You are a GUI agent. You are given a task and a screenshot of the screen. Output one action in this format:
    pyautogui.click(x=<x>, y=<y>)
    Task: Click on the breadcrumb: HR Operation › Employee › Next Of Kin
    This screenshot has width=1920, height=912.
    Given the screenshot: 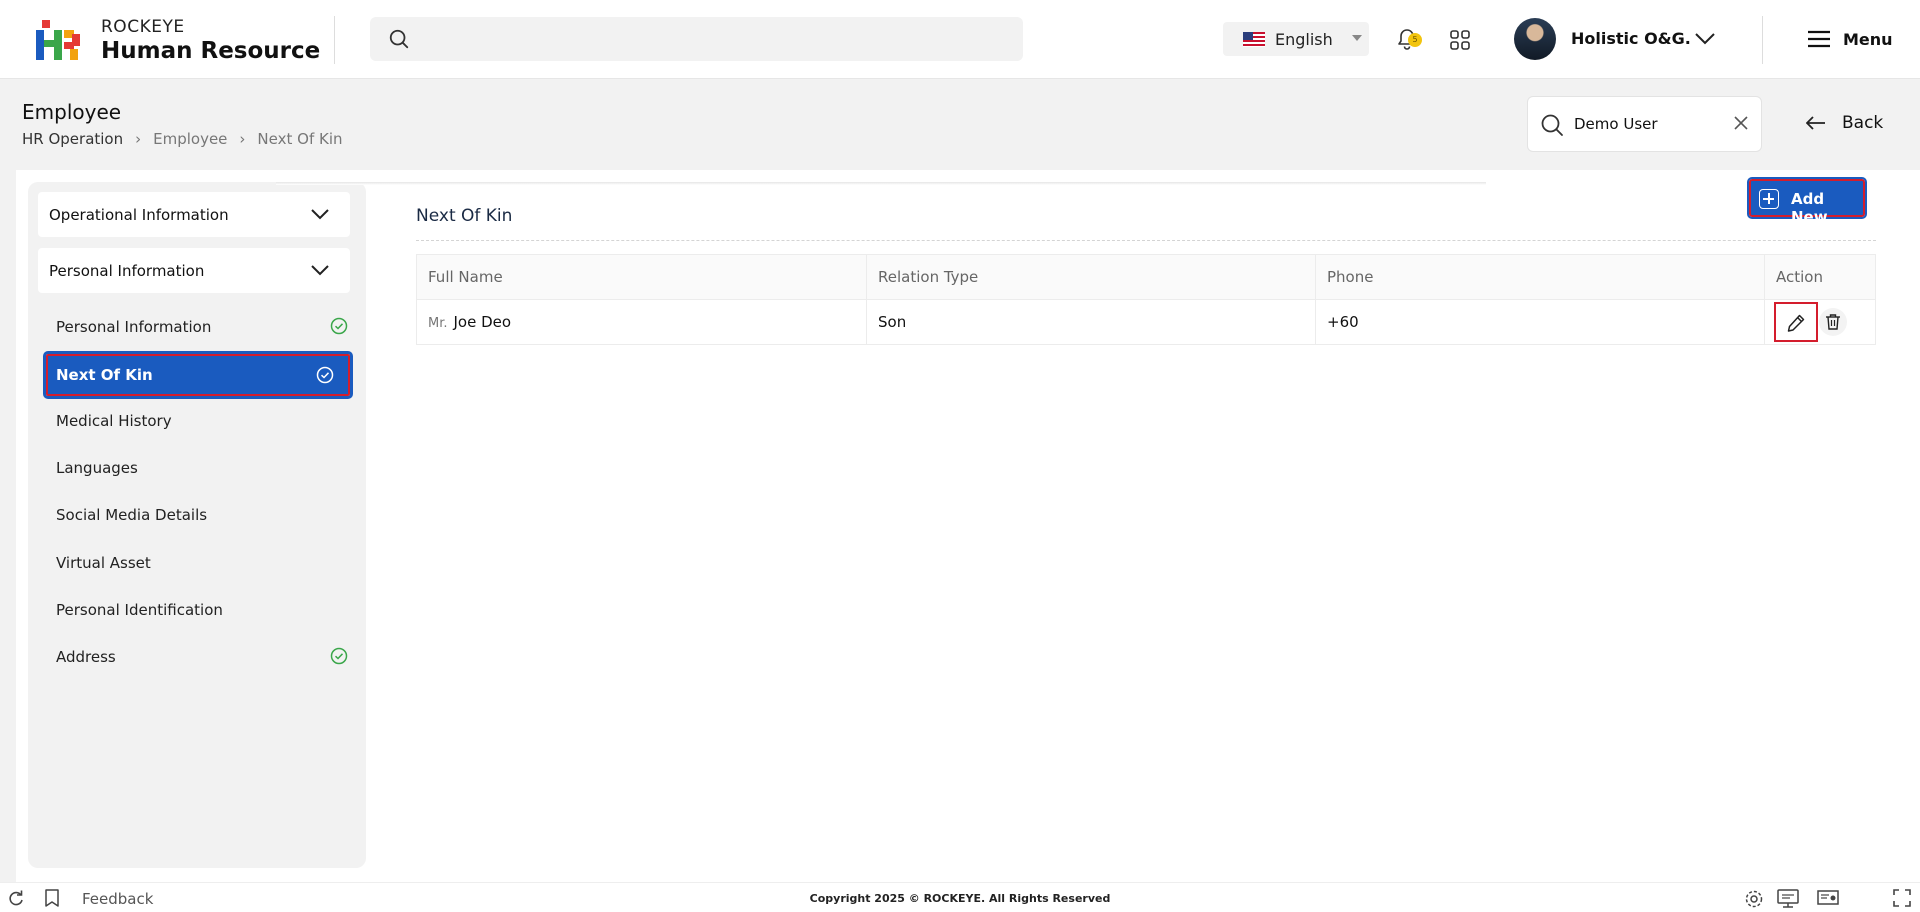 What is the action you would take?
    pyautogui.click(x=182, y=139)
    